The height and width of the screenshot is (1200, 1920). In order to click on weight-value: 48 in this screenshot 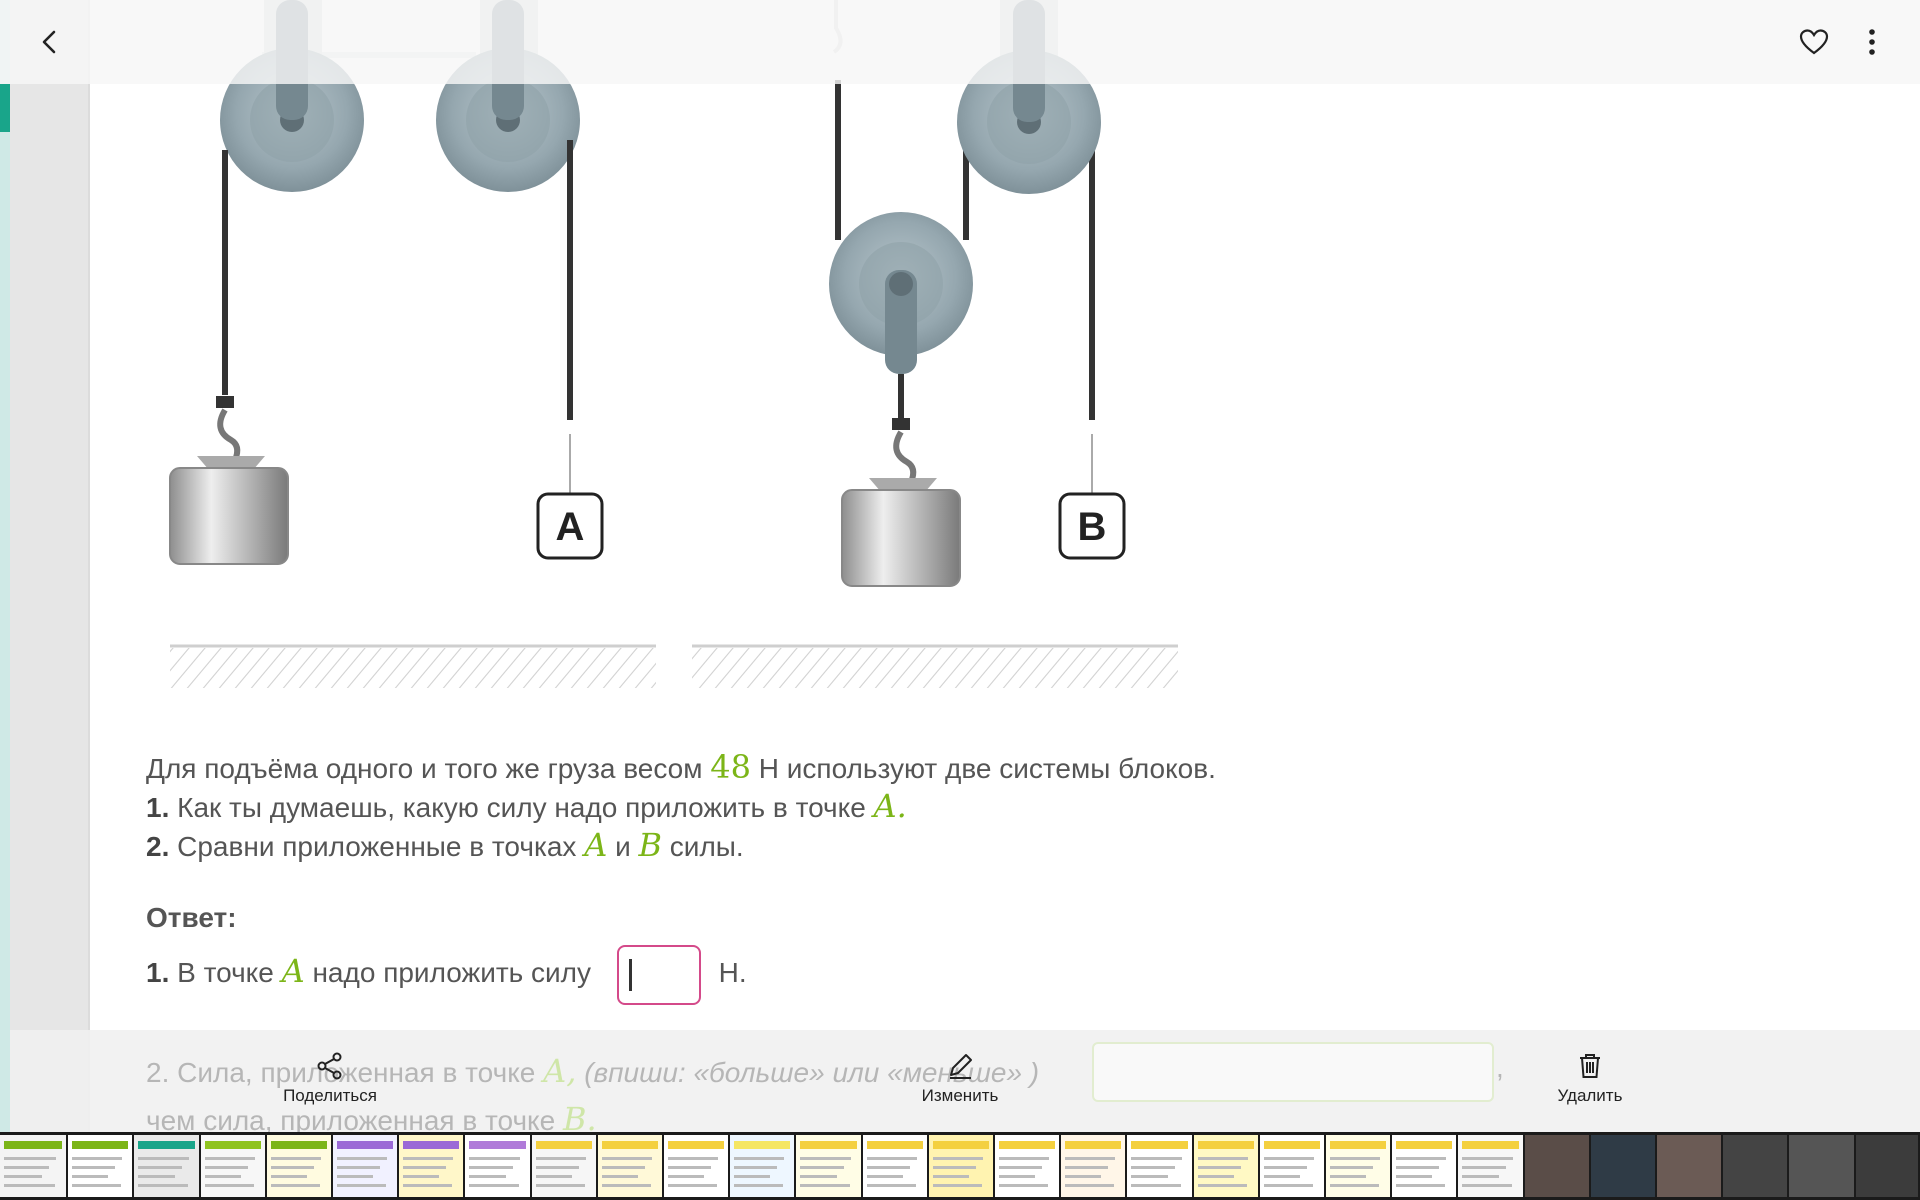, I will do `click(730, 767)`.